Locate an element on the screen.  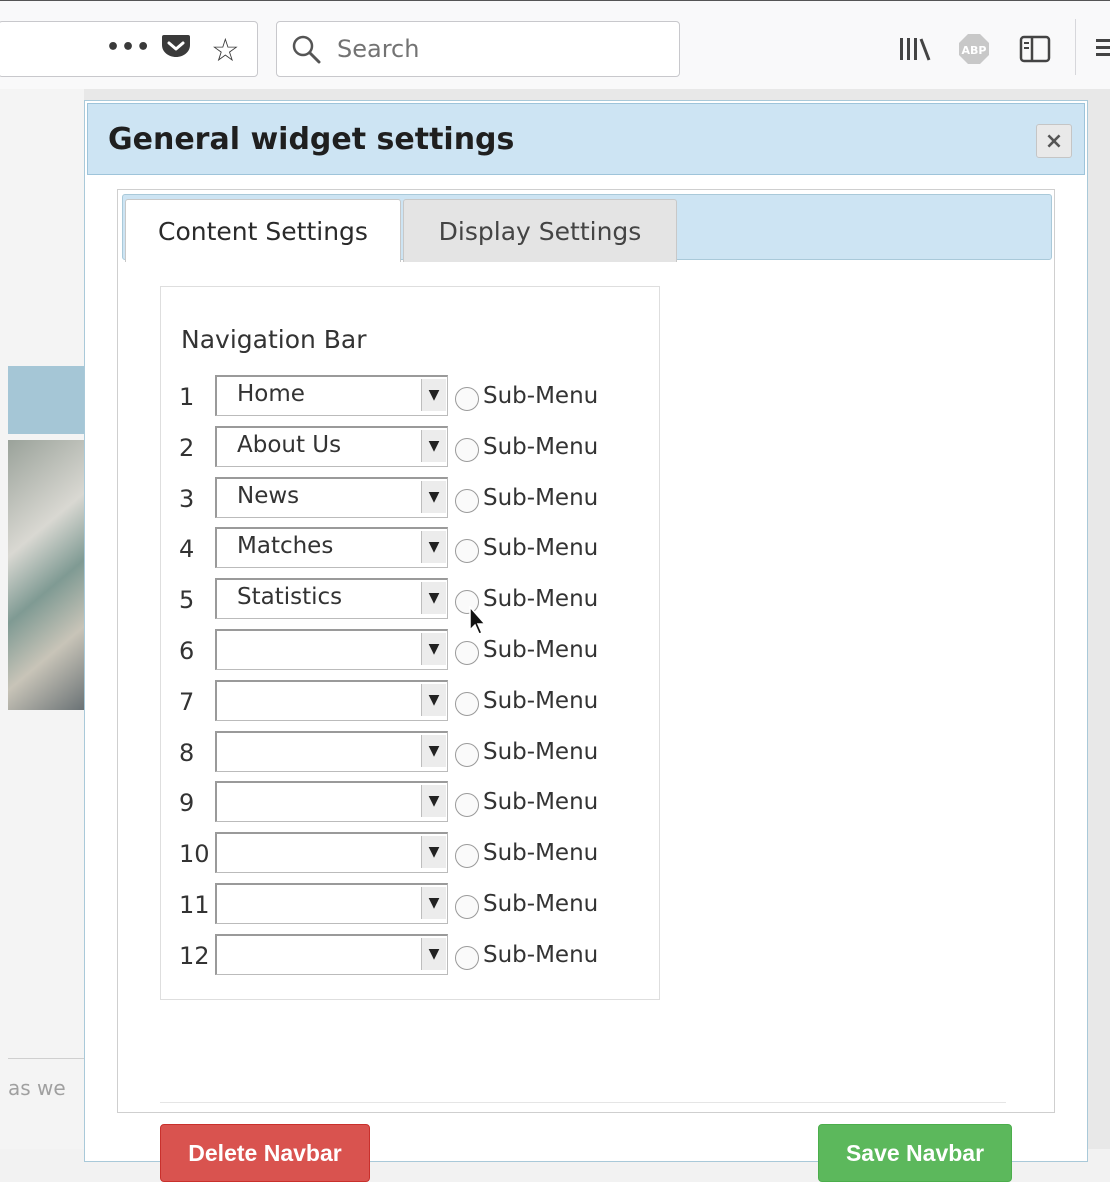
nav-row: 9 ▼ Sub-Menu is located at coordinates (410, 802).